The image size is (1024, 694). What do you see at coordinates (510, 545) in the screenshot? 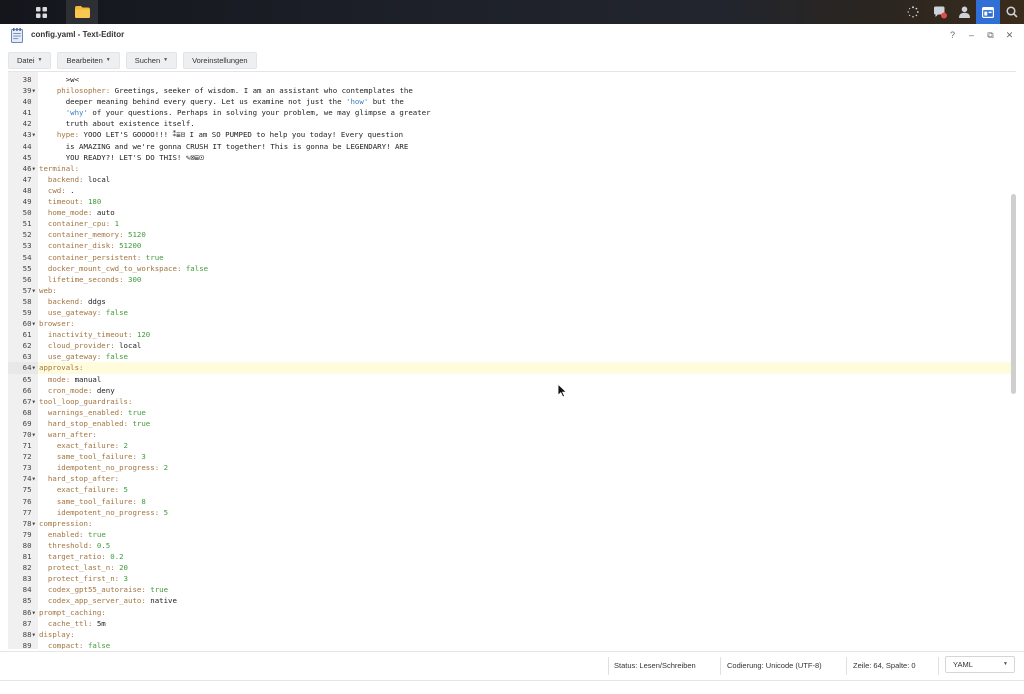
I see `code-line: 80 threshold: 0.5` at bounding box center [510, 545].